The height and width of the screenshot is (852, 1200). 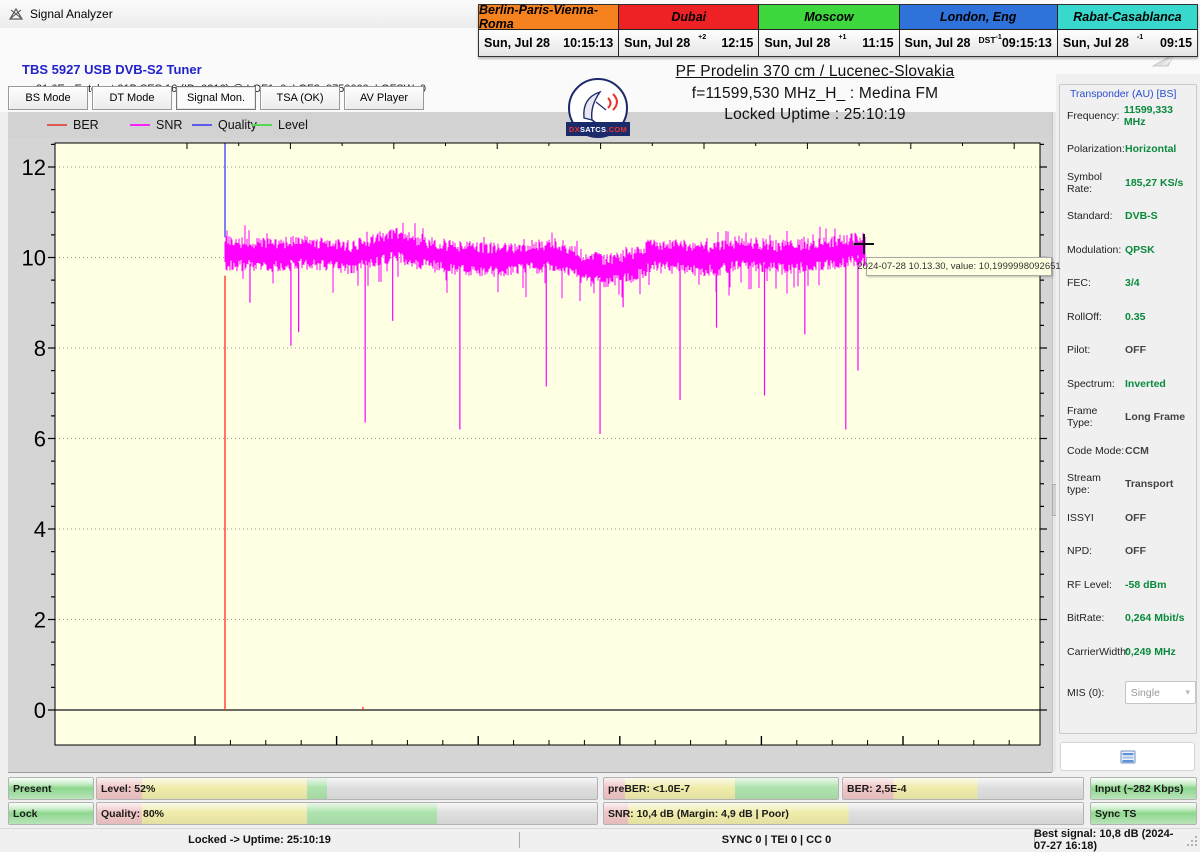 I want to click on clock-utc-offset: -1, so click(x=1140, y=37).